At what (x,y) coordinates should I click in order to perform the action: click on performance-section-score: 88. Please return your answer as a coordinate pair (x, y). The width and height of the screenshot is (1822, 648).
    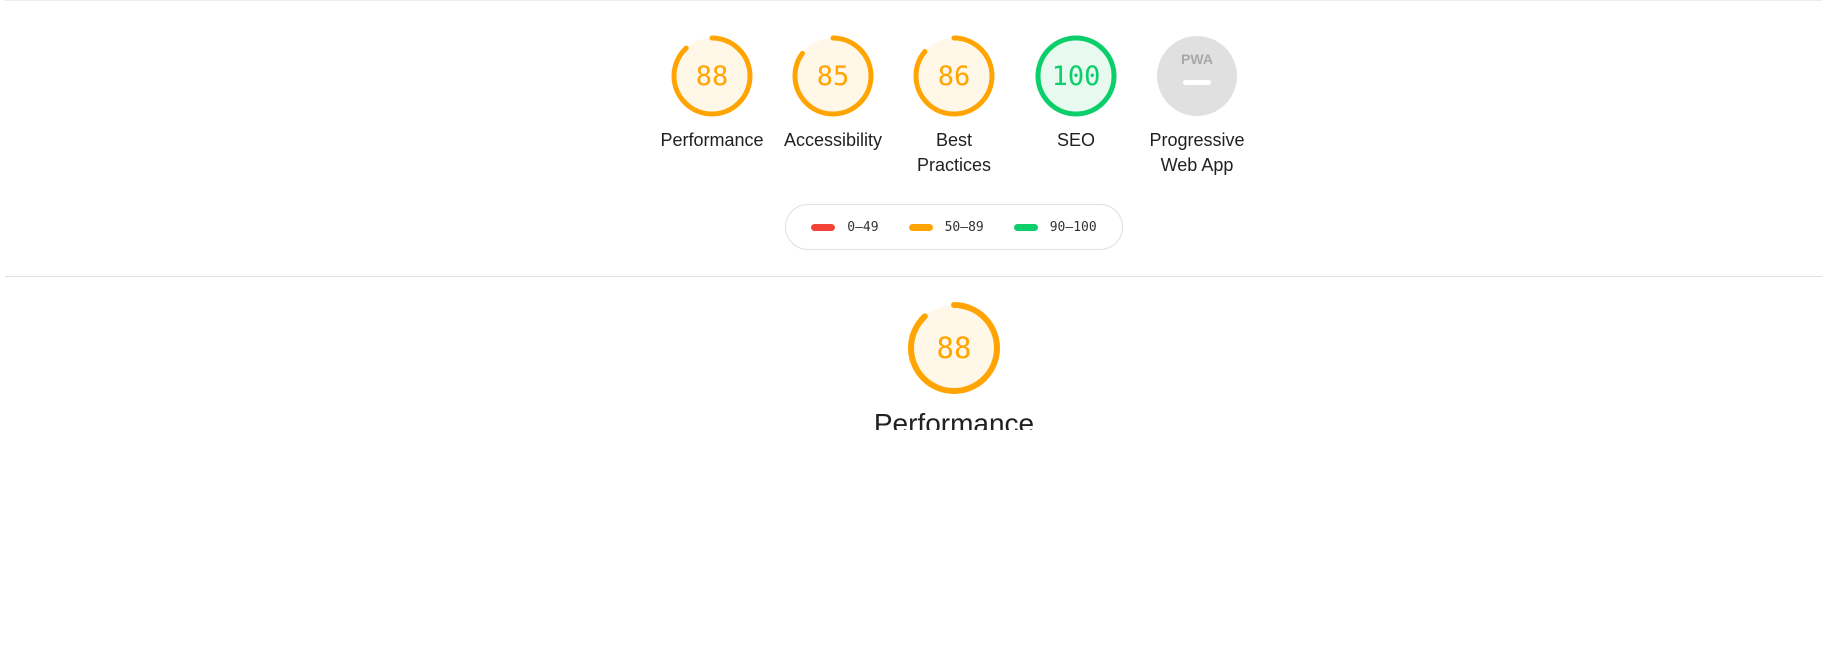
    Looking at the image, I should click on (954, 348).